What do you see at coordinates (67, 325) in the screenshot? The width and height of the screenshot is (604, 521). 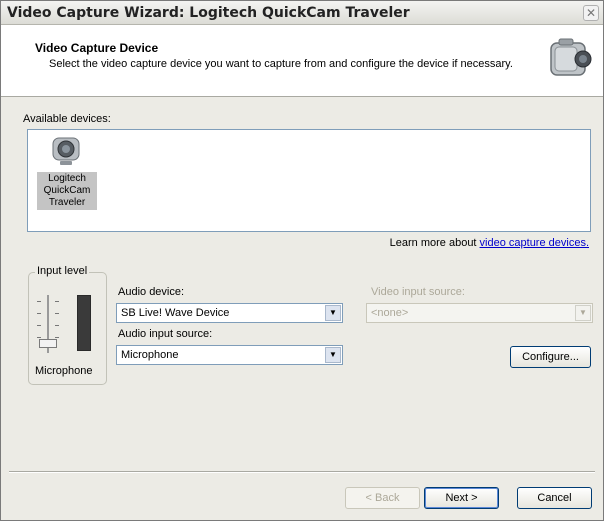 I see `input-level-group: Input level Microphone` at bounding box center [67, 325].